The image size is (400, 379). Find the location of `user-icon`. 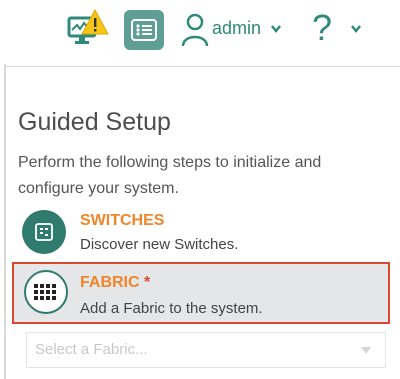

user-icon is located at coordinates (195, 30).